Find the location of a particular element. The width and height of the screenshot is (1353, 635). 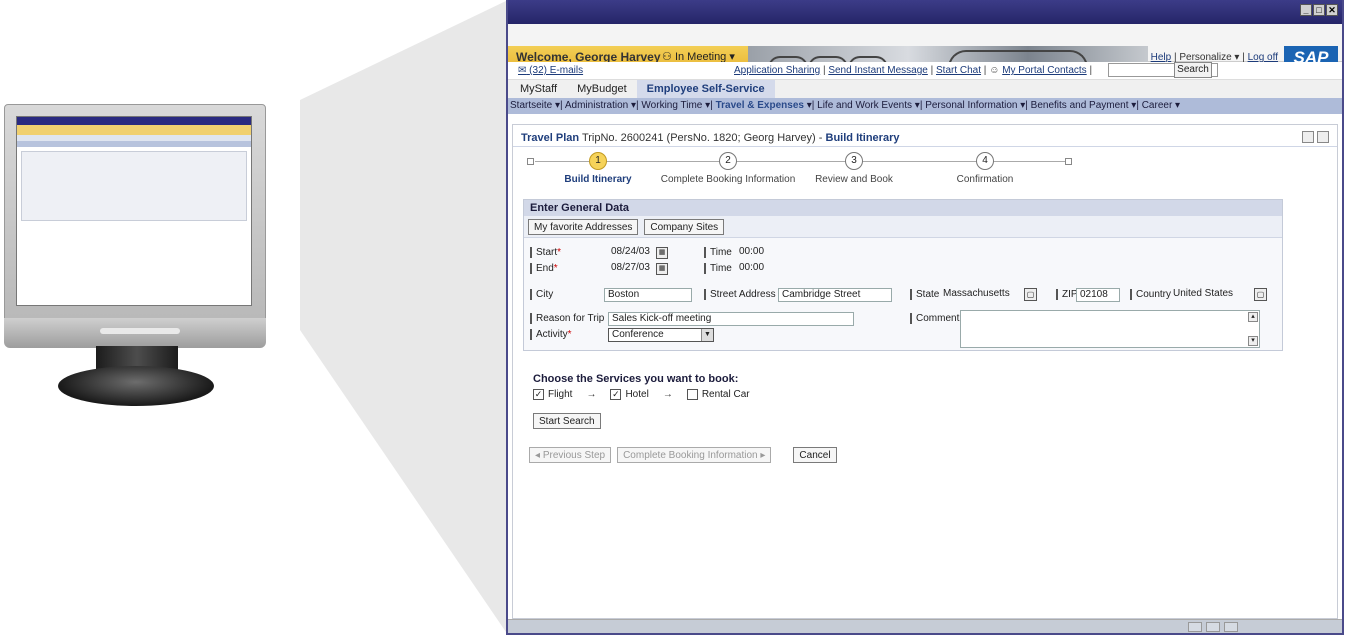

send-im-link: Send Instant Message is located at coordinates (878, 70).